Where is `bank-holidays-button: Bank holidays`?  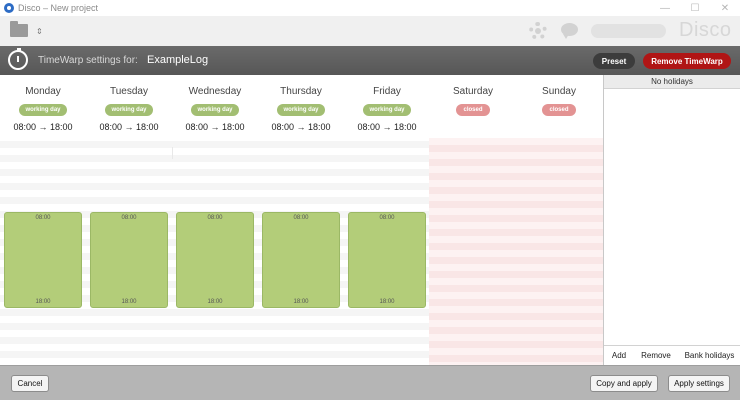
bank-holidays-button: Bank holidays is located at coordinates (709, 355).